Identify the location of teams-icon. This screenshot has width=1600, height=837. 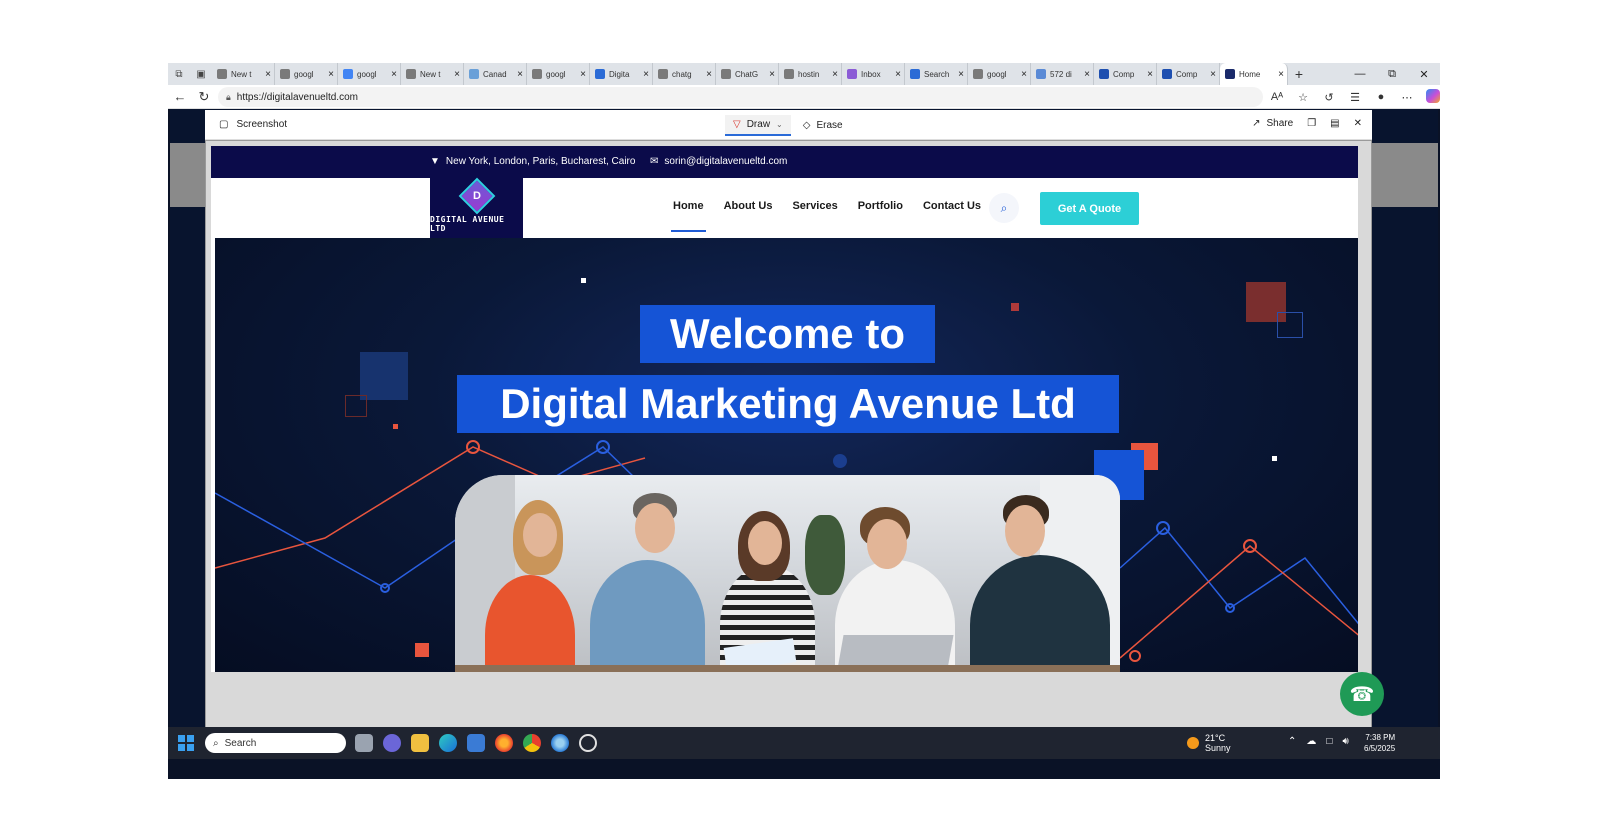
(392, 743).